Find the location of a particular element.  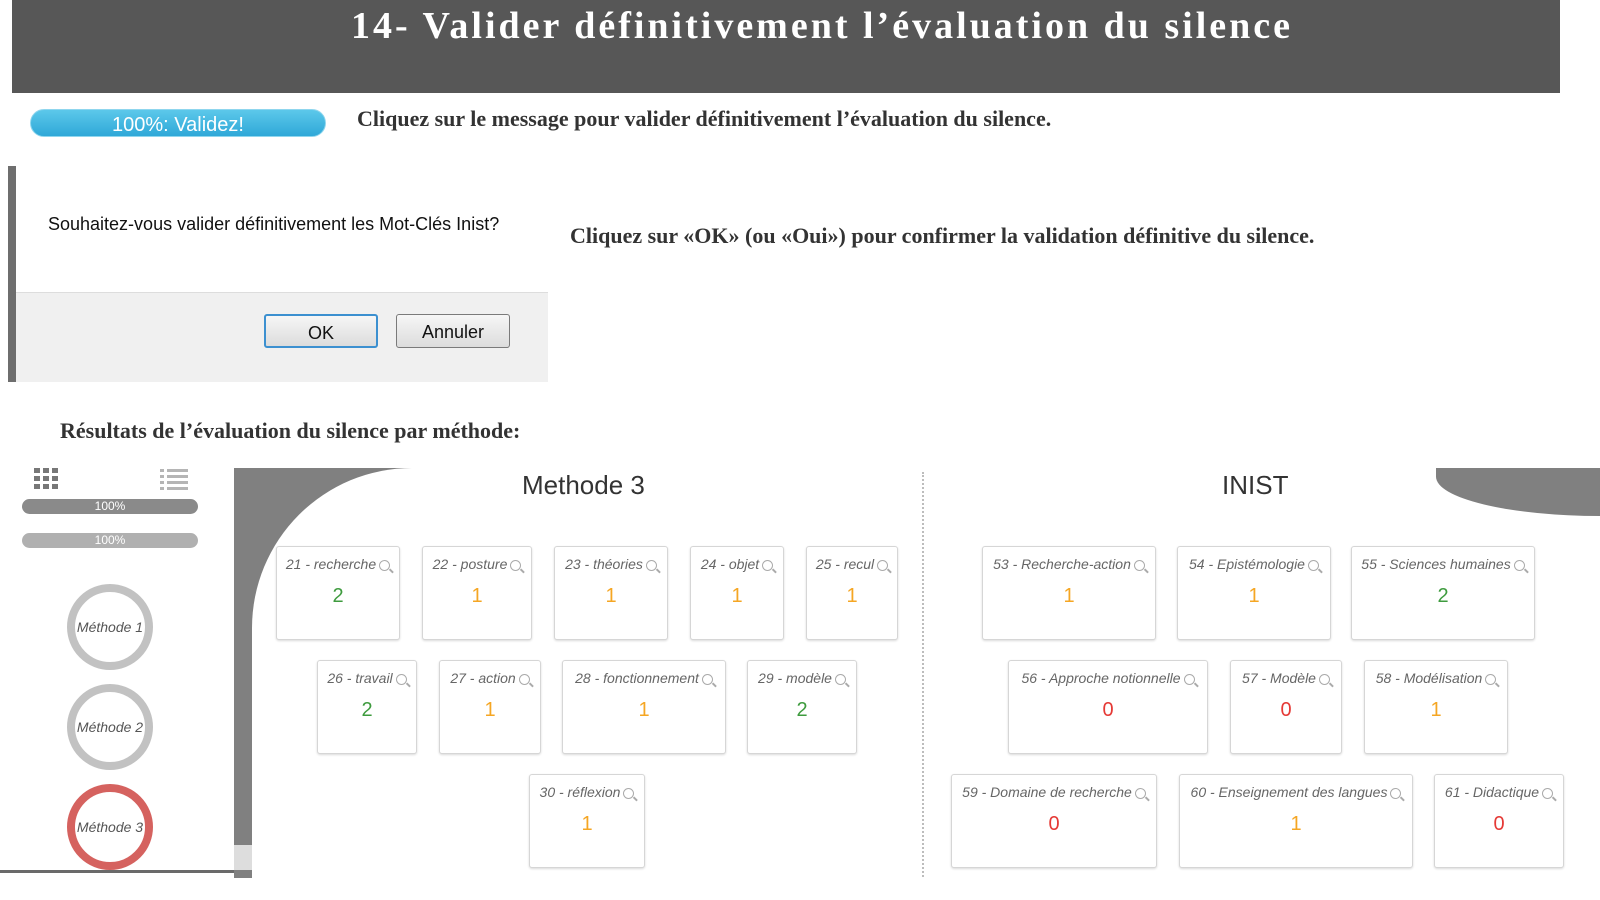

keyword-card: 58 - Modélisation 1 is located at coordinates (1436, 707).